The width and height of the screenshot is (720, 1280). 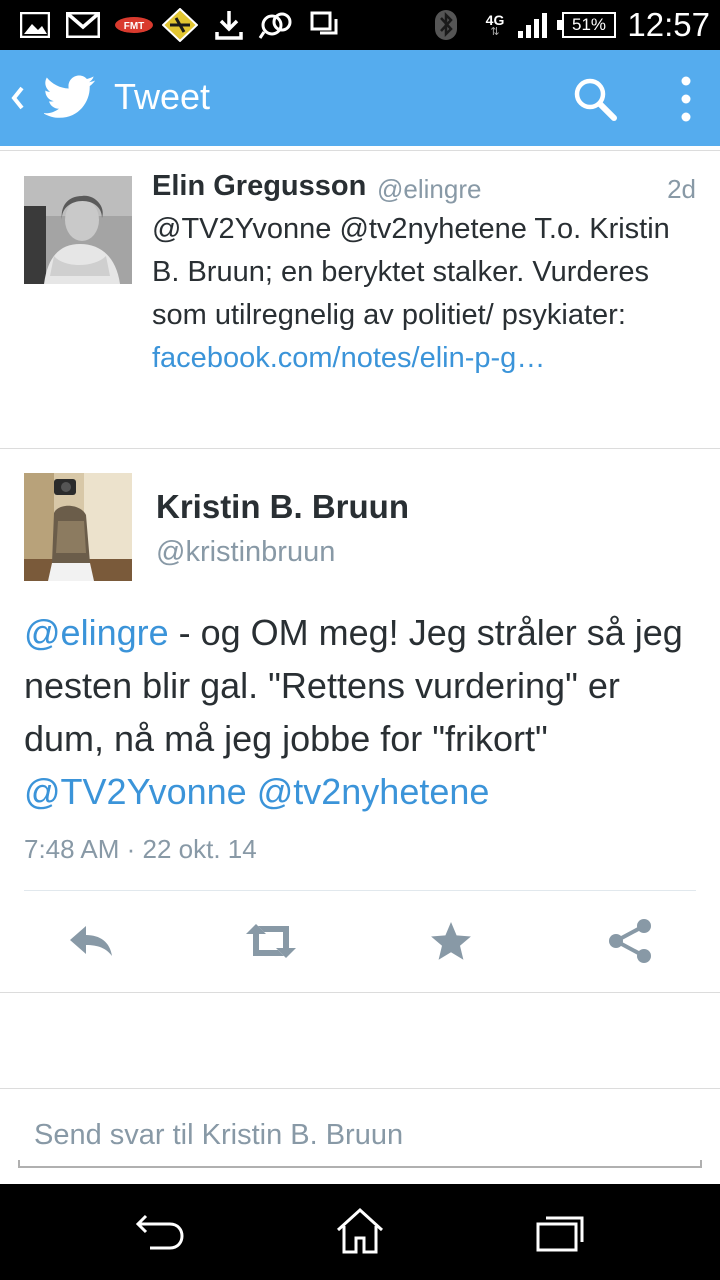 What do you see at coordinates (533, 25) in the screenshot?
I see `signal-icon` at bounding box center [533, 25].